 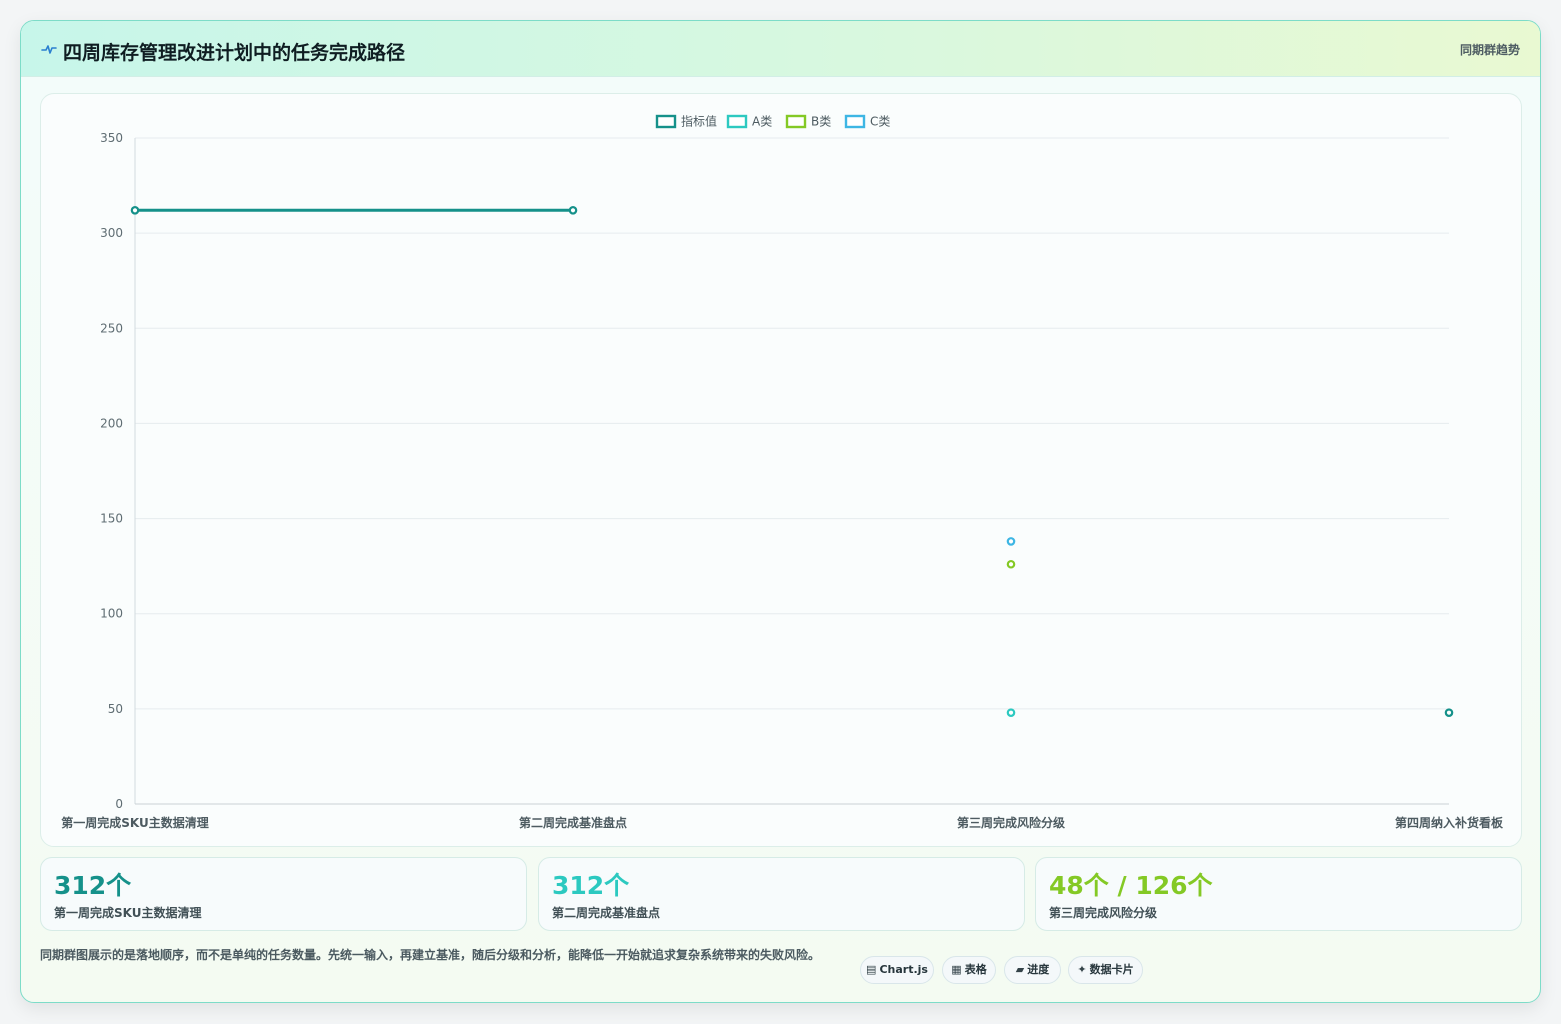 I want to click on stat-value: 48个 / 126个, so click(x=1131, y=885).